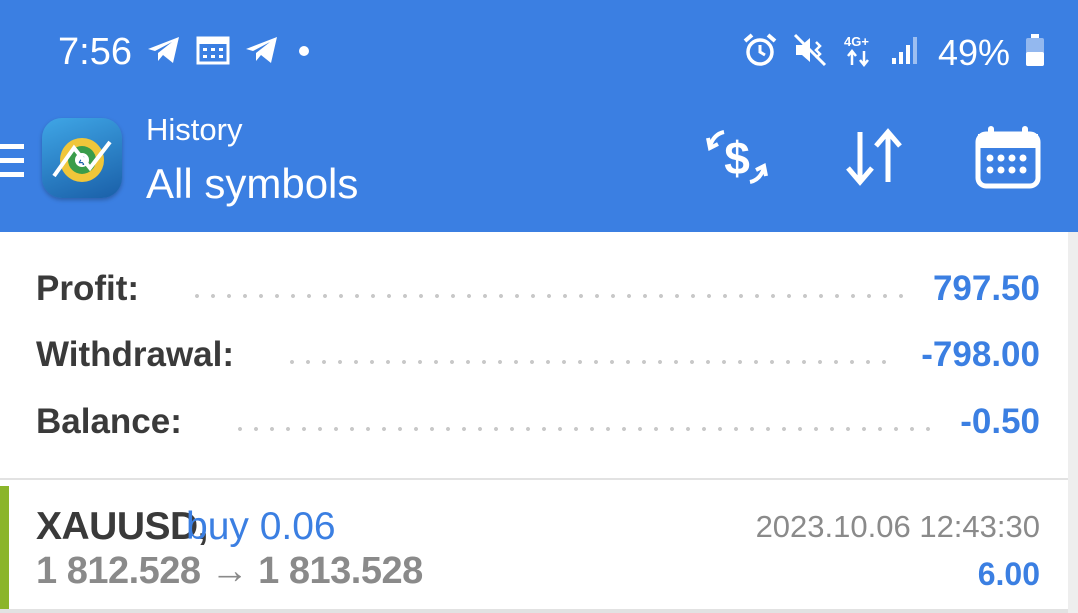 The height and width of the screenshot is (613, 1078). I want to click on summary-value: -798.00, so click(980, 354).